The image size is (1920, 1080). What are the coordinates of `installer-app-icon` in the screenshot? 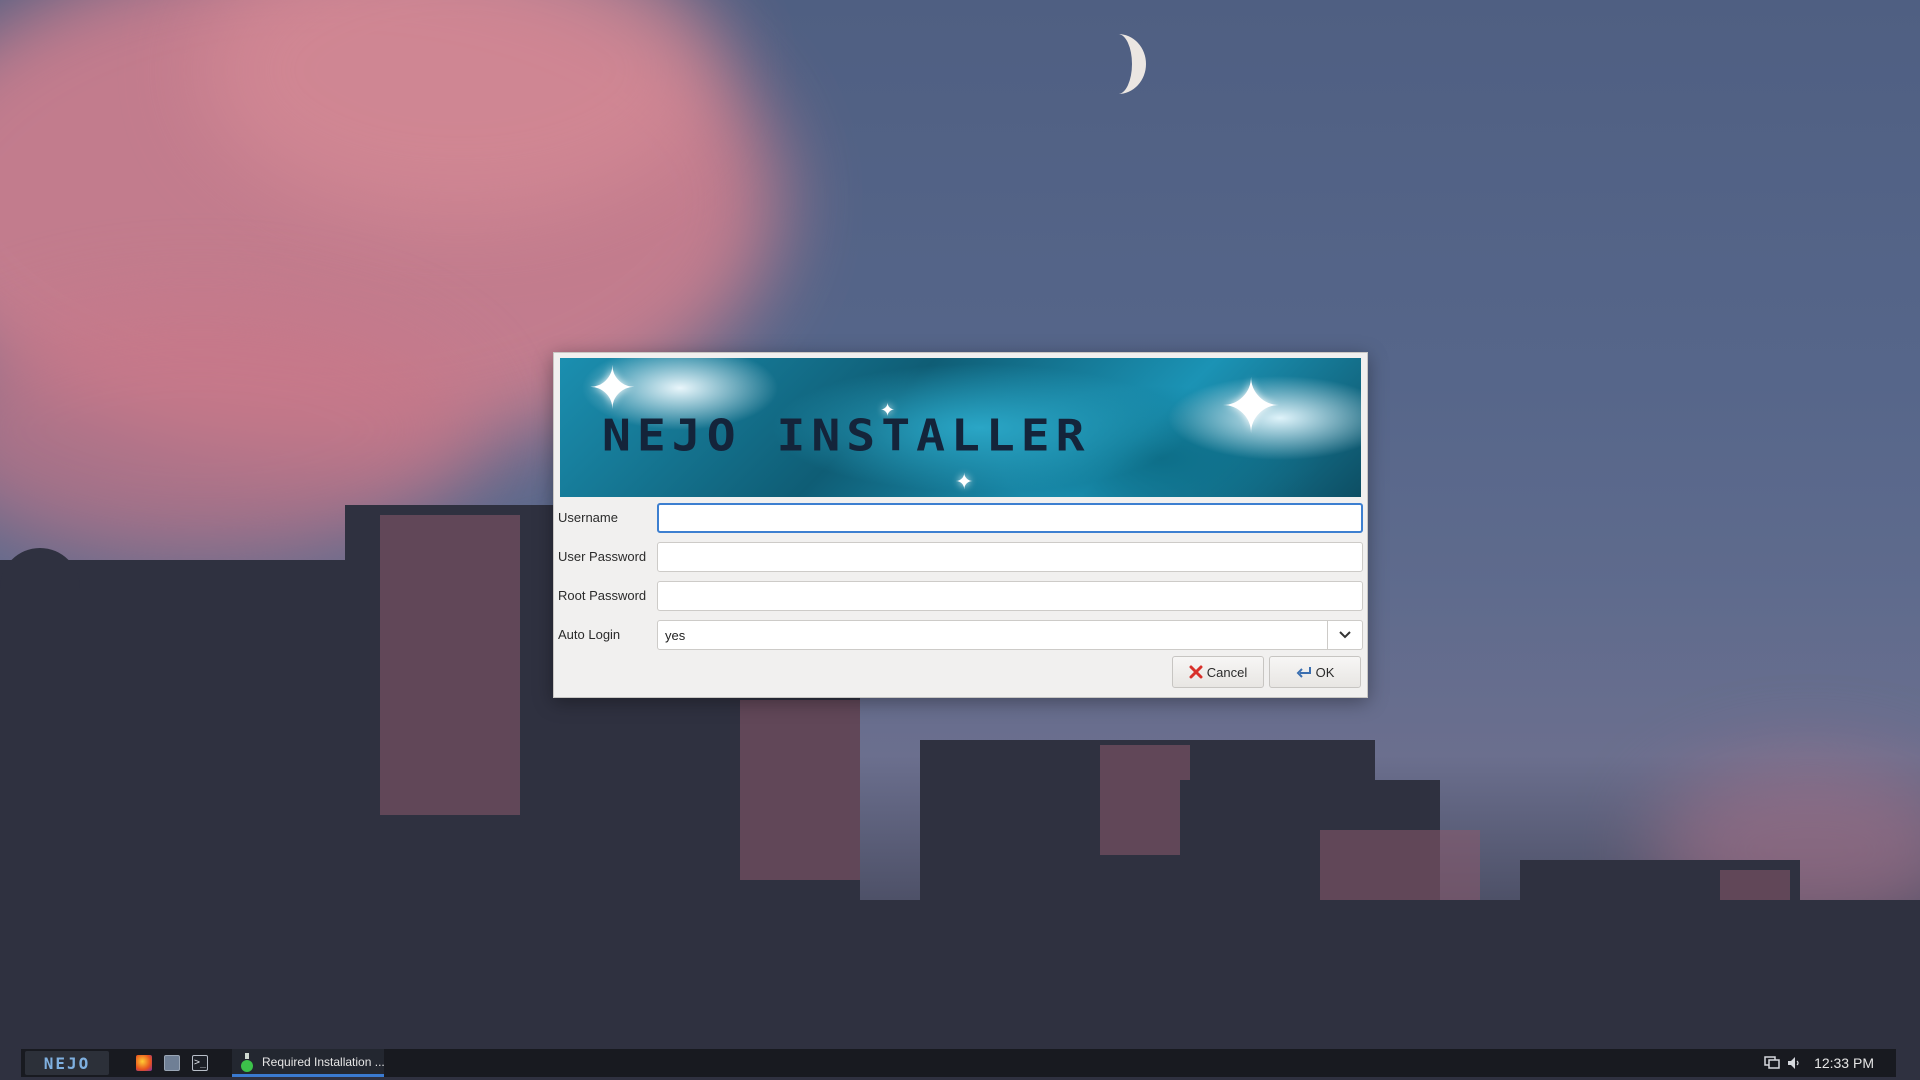 It's located at (247, 1062).